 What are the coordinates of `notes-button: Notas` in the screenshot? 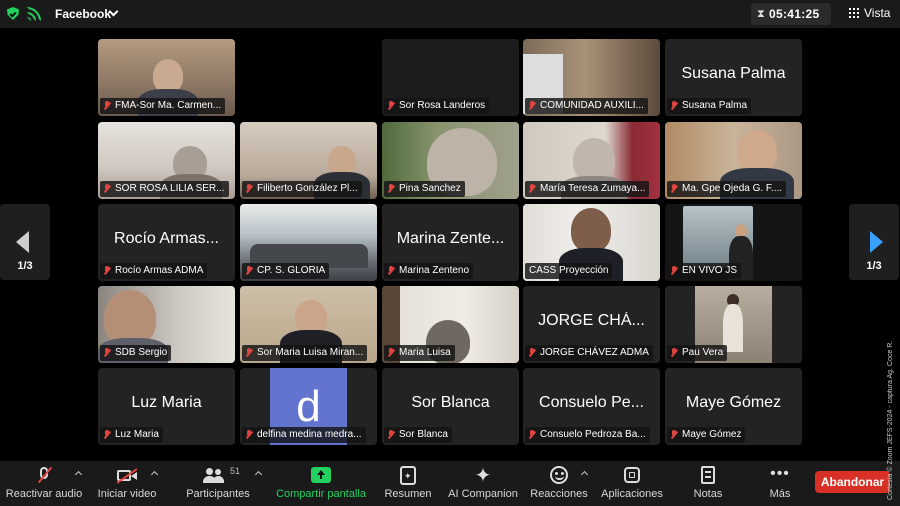 It's located at (708, 483).